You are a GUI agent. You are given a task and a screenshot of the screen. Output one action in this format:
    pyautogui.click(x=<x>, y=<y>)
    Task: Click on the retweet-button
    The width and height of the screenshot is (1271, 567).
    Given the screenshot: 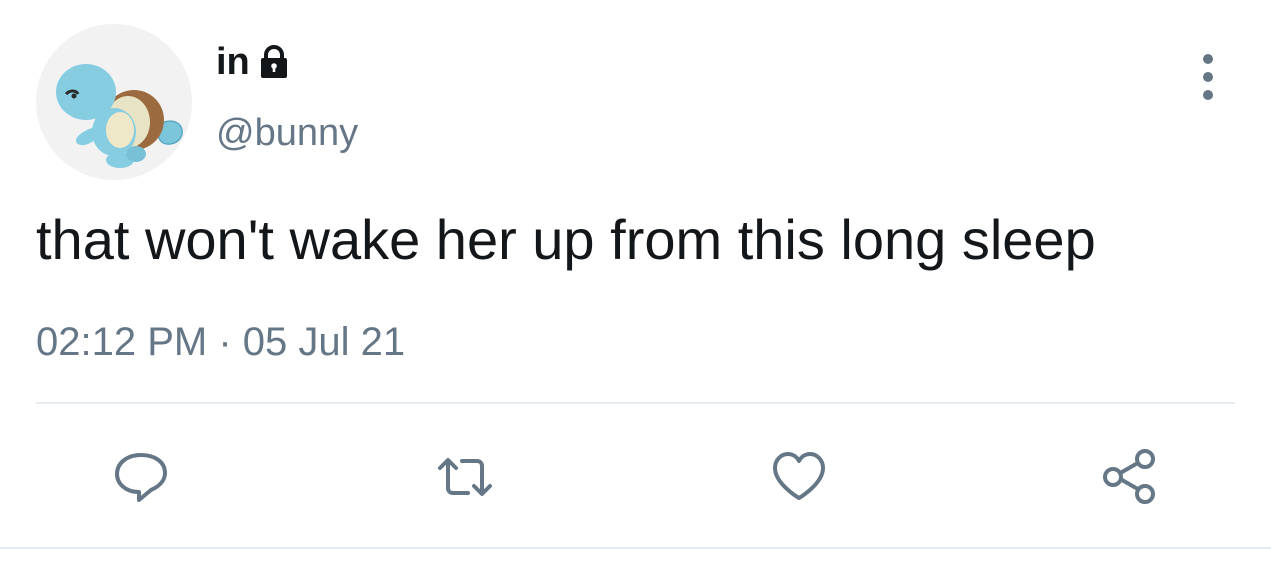 What is the action you would take?
    pyautogui.click(x=465, y=477)
    